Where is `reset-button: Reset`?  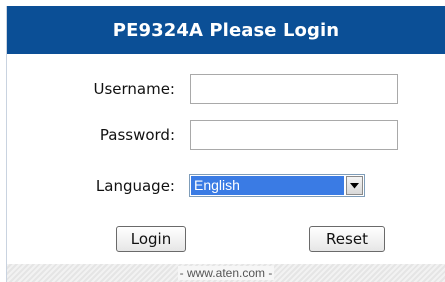 reset-button: Reset is located at coordinates (347, 239).